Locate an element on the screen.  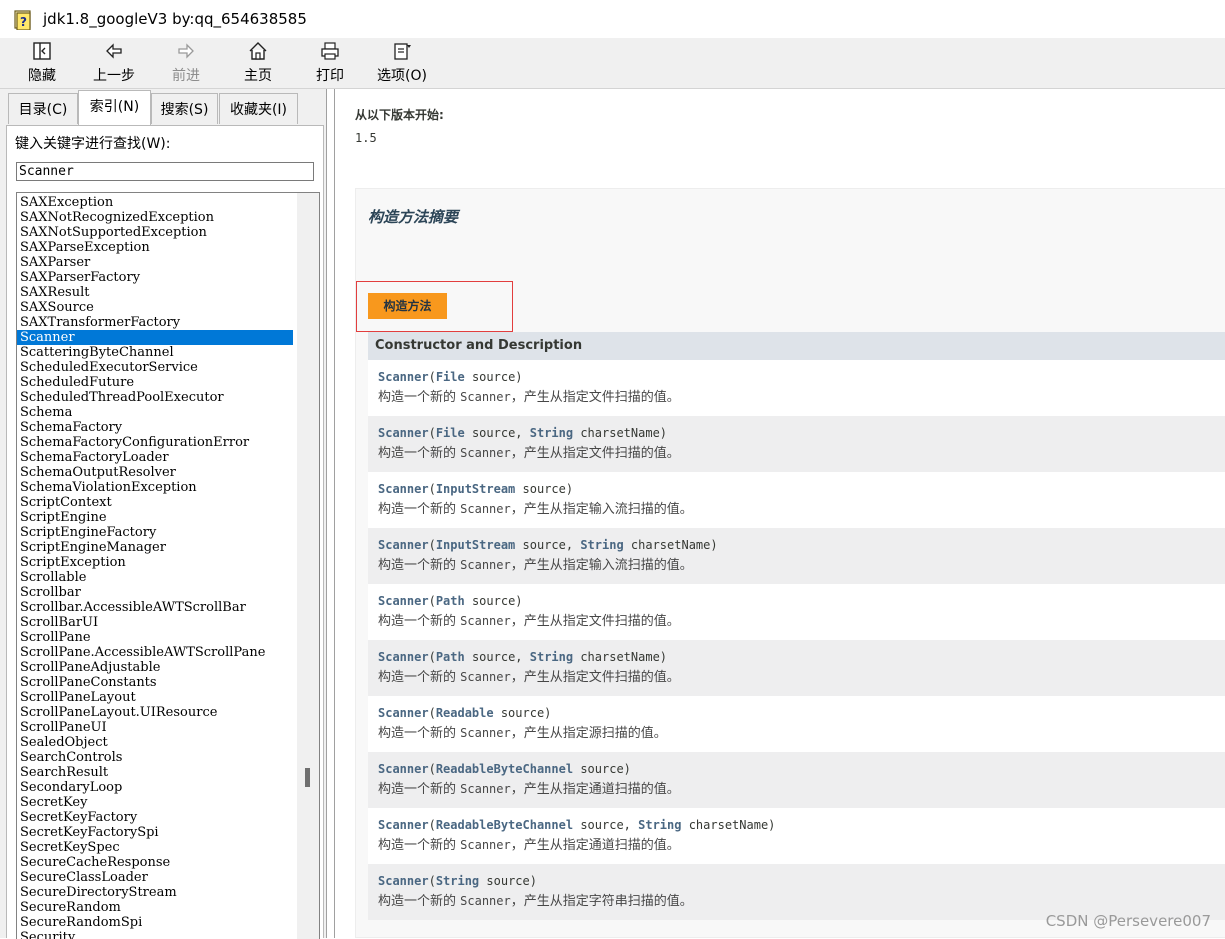
index-list-item: ScrollPaneUI is located at coordinates (155, 727).